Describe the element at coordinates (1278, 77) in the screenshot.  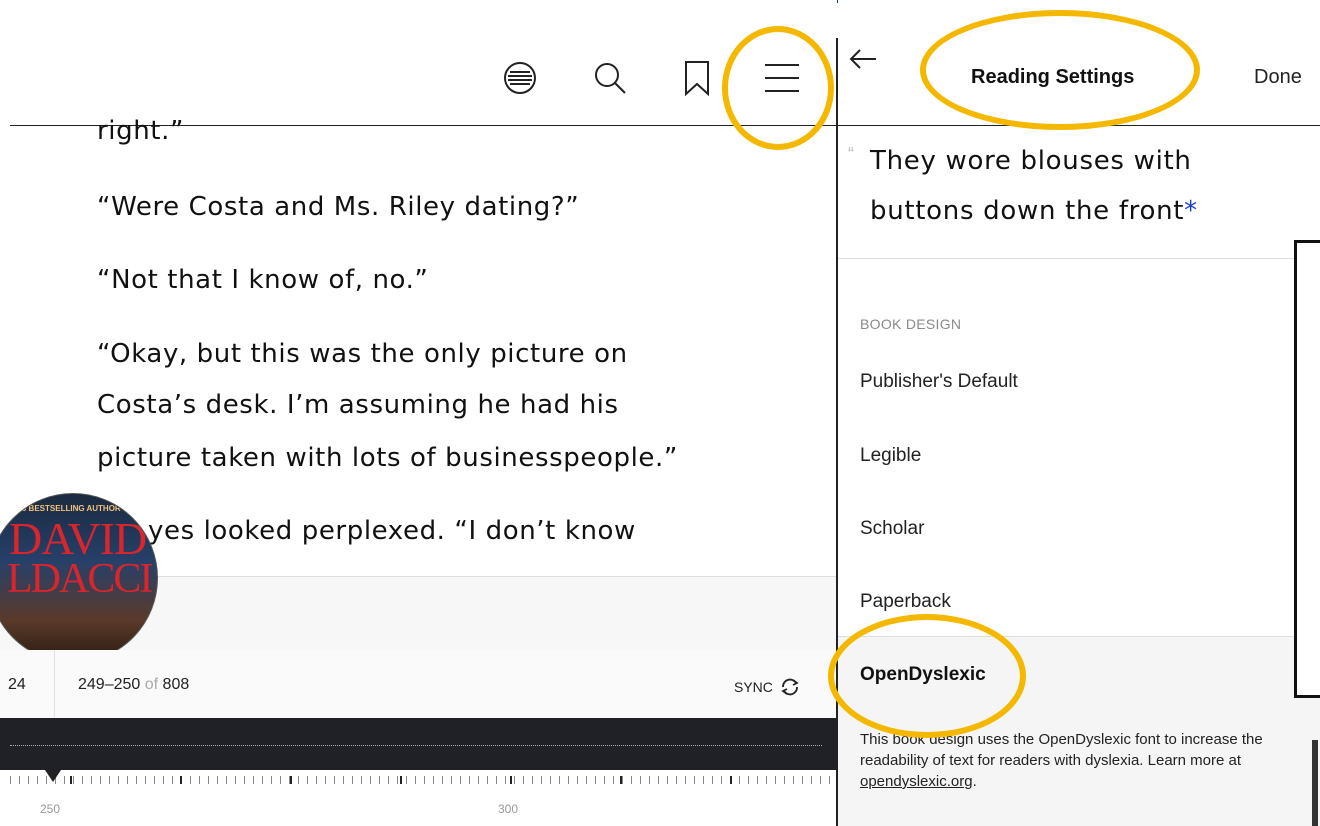
I see `done-button: Done` at that location.